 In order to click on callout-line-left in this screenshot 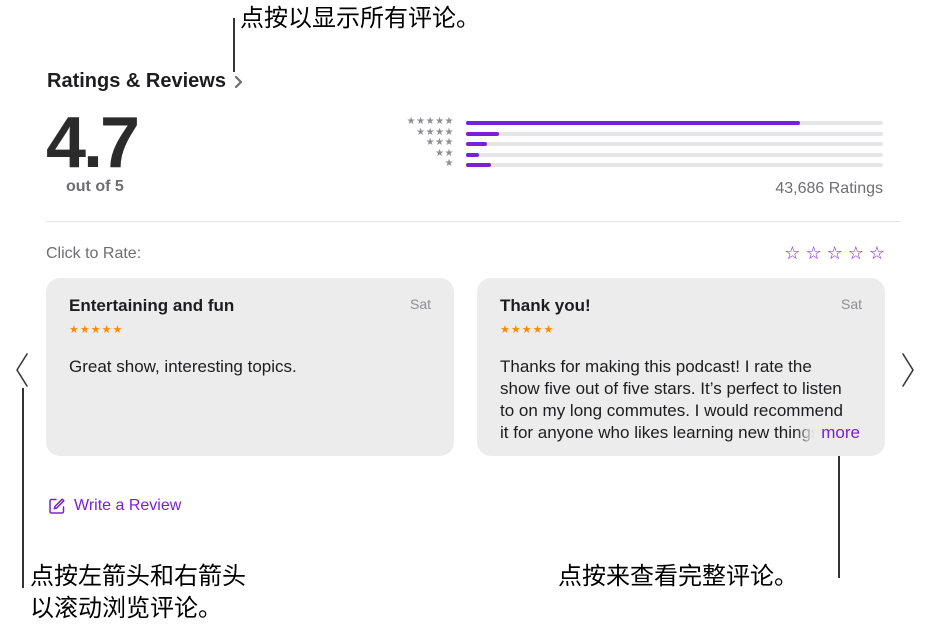, I will do `click(23, 488)`.